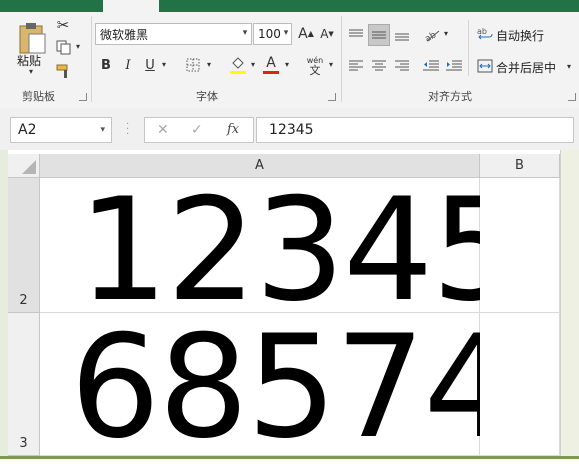  I want to click on clipboard-group-label: 剪贴板, so click(38, 96).